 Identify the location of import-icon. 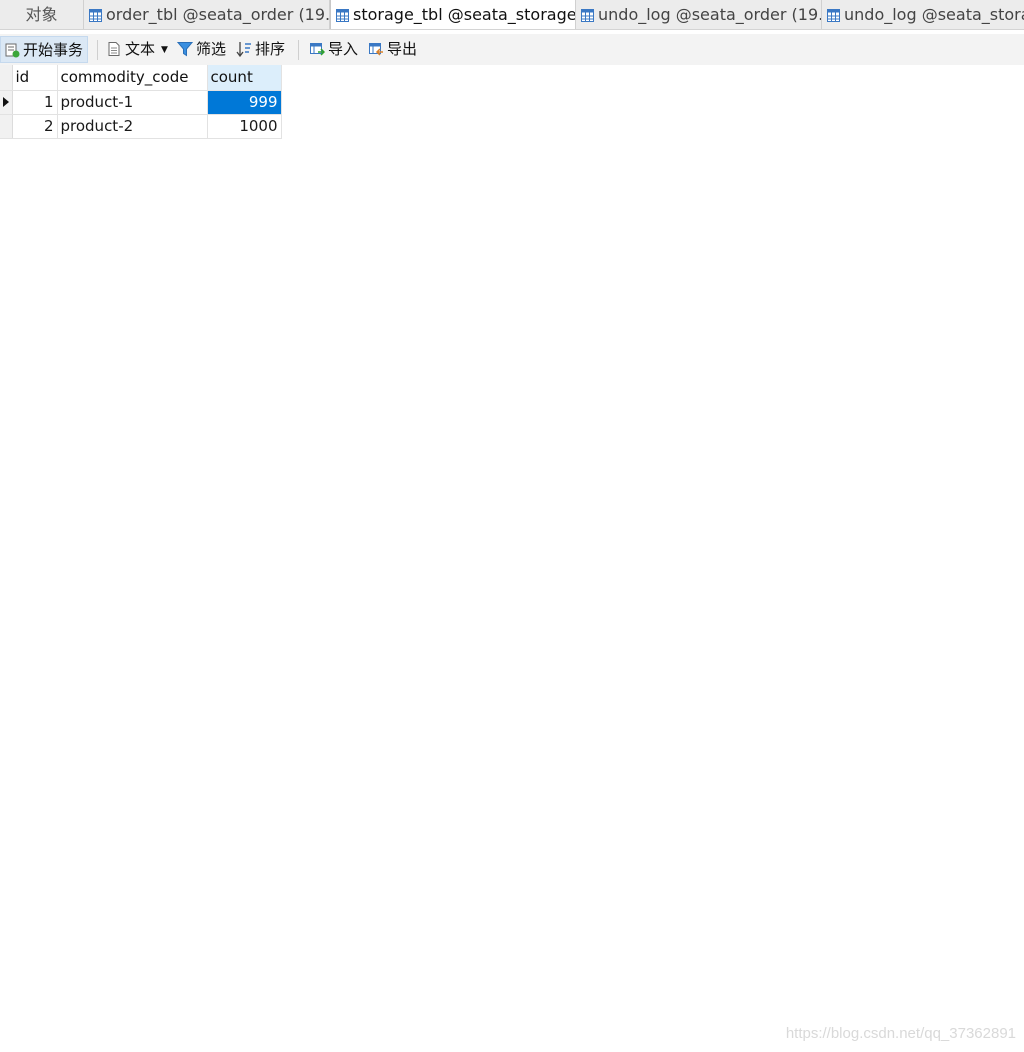
(317, 49).